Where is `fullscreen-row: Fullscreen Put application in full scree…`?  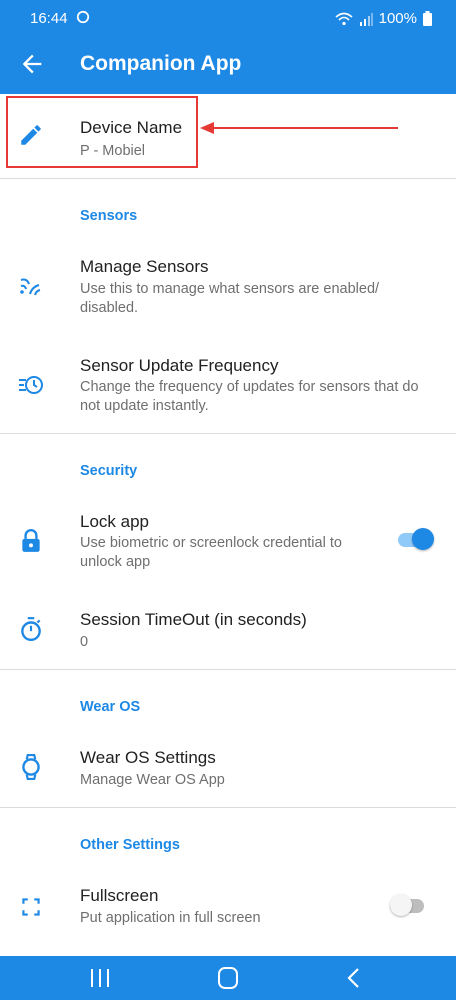
fullscreen-row: Fullscreen Put application in full scree… is located at coordinates (228, 907).